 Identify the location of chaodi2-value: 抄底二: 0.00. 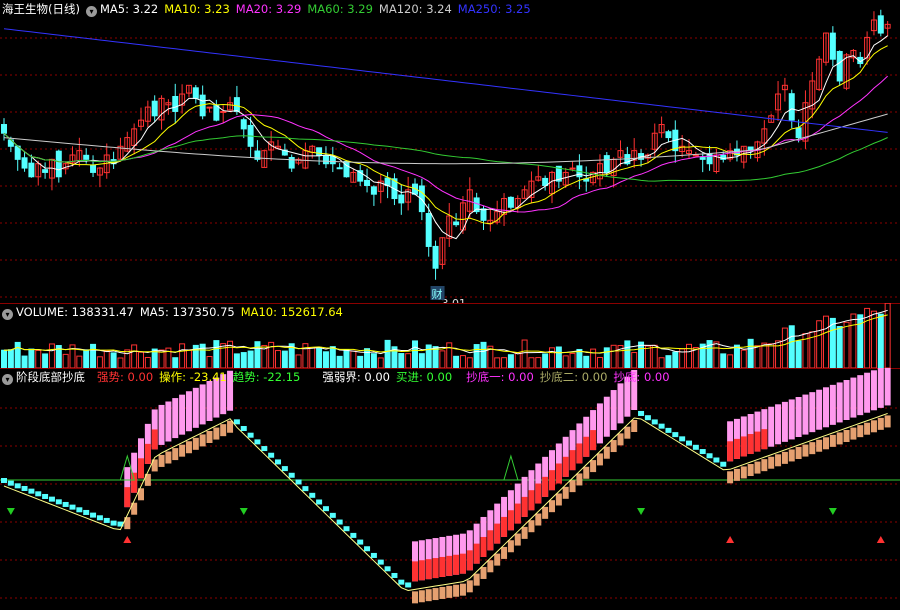
(573, 377).